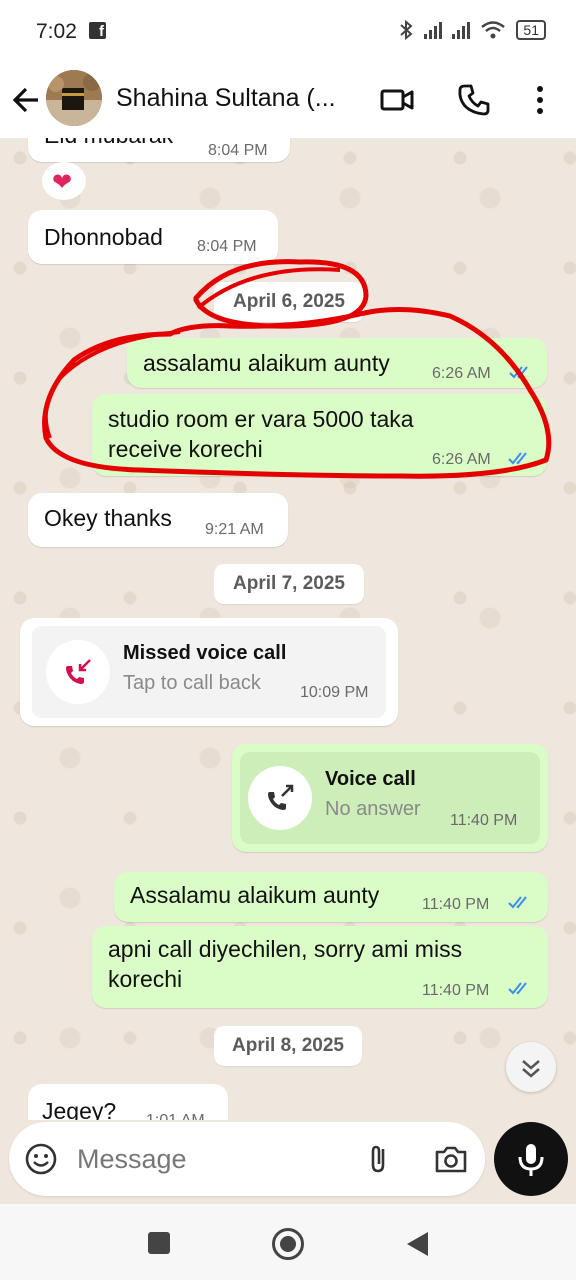 The image size is (576, 1280). Describe the element at coordinates (26, 100) in the screenshot. I see `back-arrow-icon` at that location.